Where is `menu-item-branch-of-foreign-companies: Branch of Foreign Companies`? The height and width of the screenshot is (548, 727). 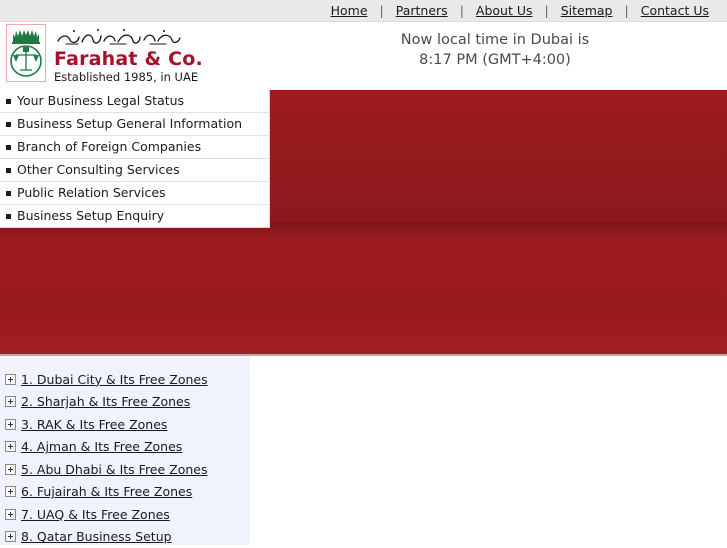 menu-item-branch-of-foreign-companies: Branch of Foreign Companies is located at coordinates (134, 147).